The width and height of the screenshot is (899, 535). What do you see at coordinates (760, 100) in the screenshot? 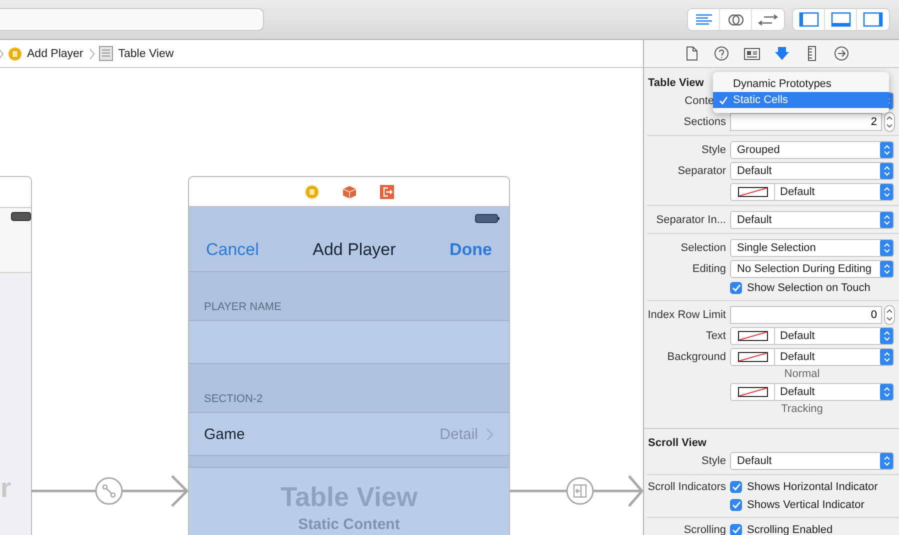
I see `menu-item-label: Static Cells` at bounding box center [760, 100].